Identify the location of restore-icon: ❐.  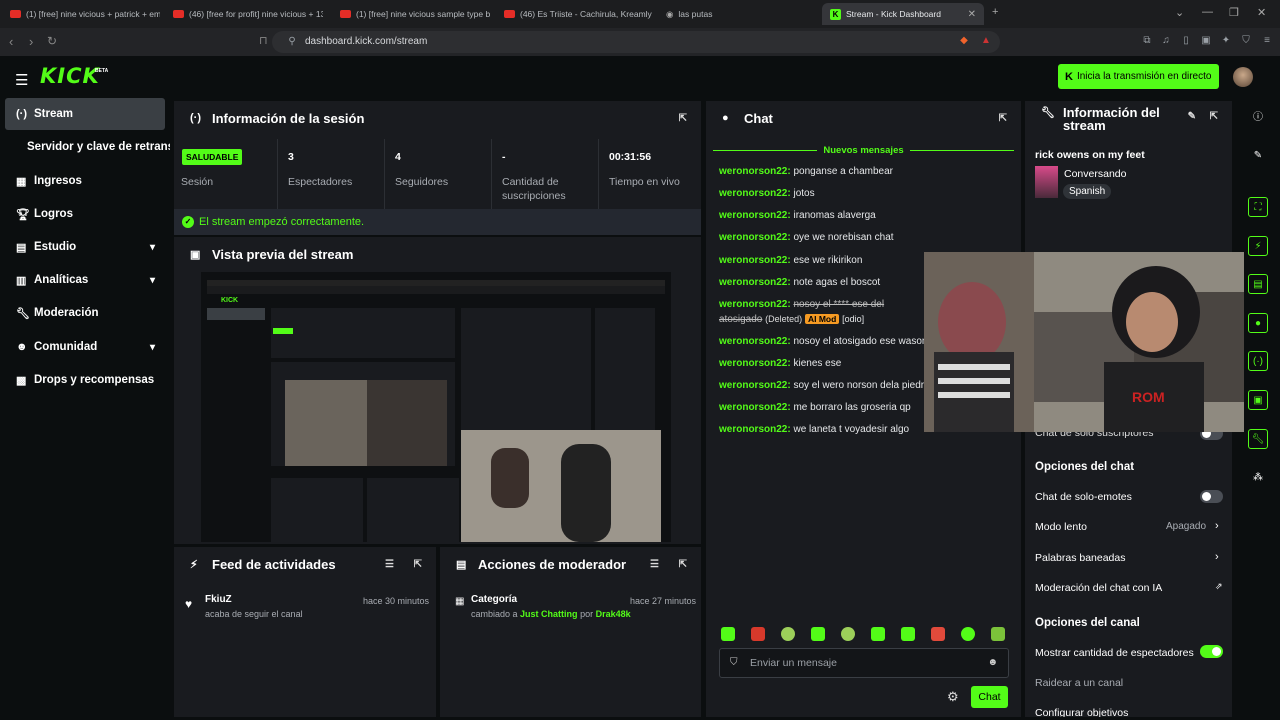
(1234, 12).